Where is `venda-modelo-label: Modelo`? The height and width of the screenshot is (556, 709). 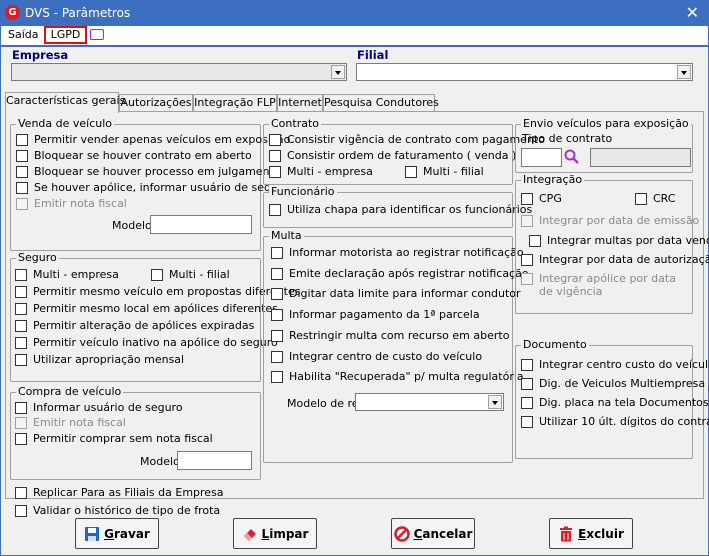
venda-modelo-label: Modelo is located at coordinates (132, 225).